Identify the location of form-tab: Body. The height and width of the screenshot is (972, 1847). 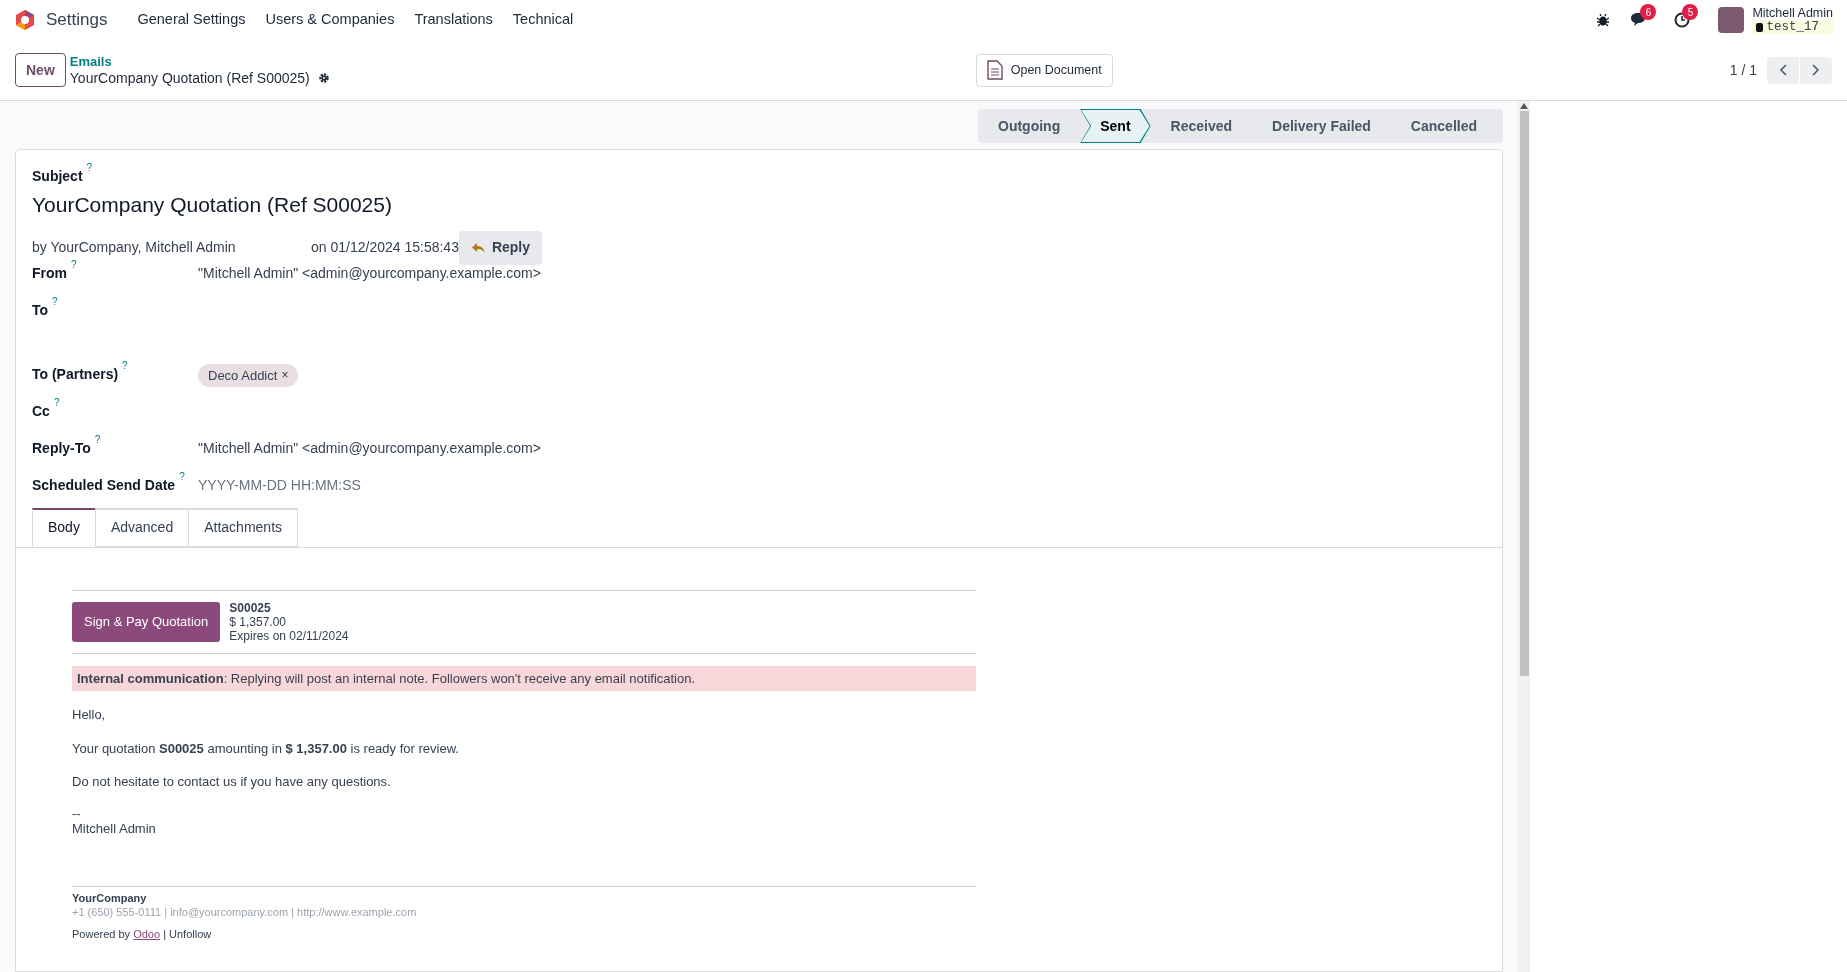
(64, 527).